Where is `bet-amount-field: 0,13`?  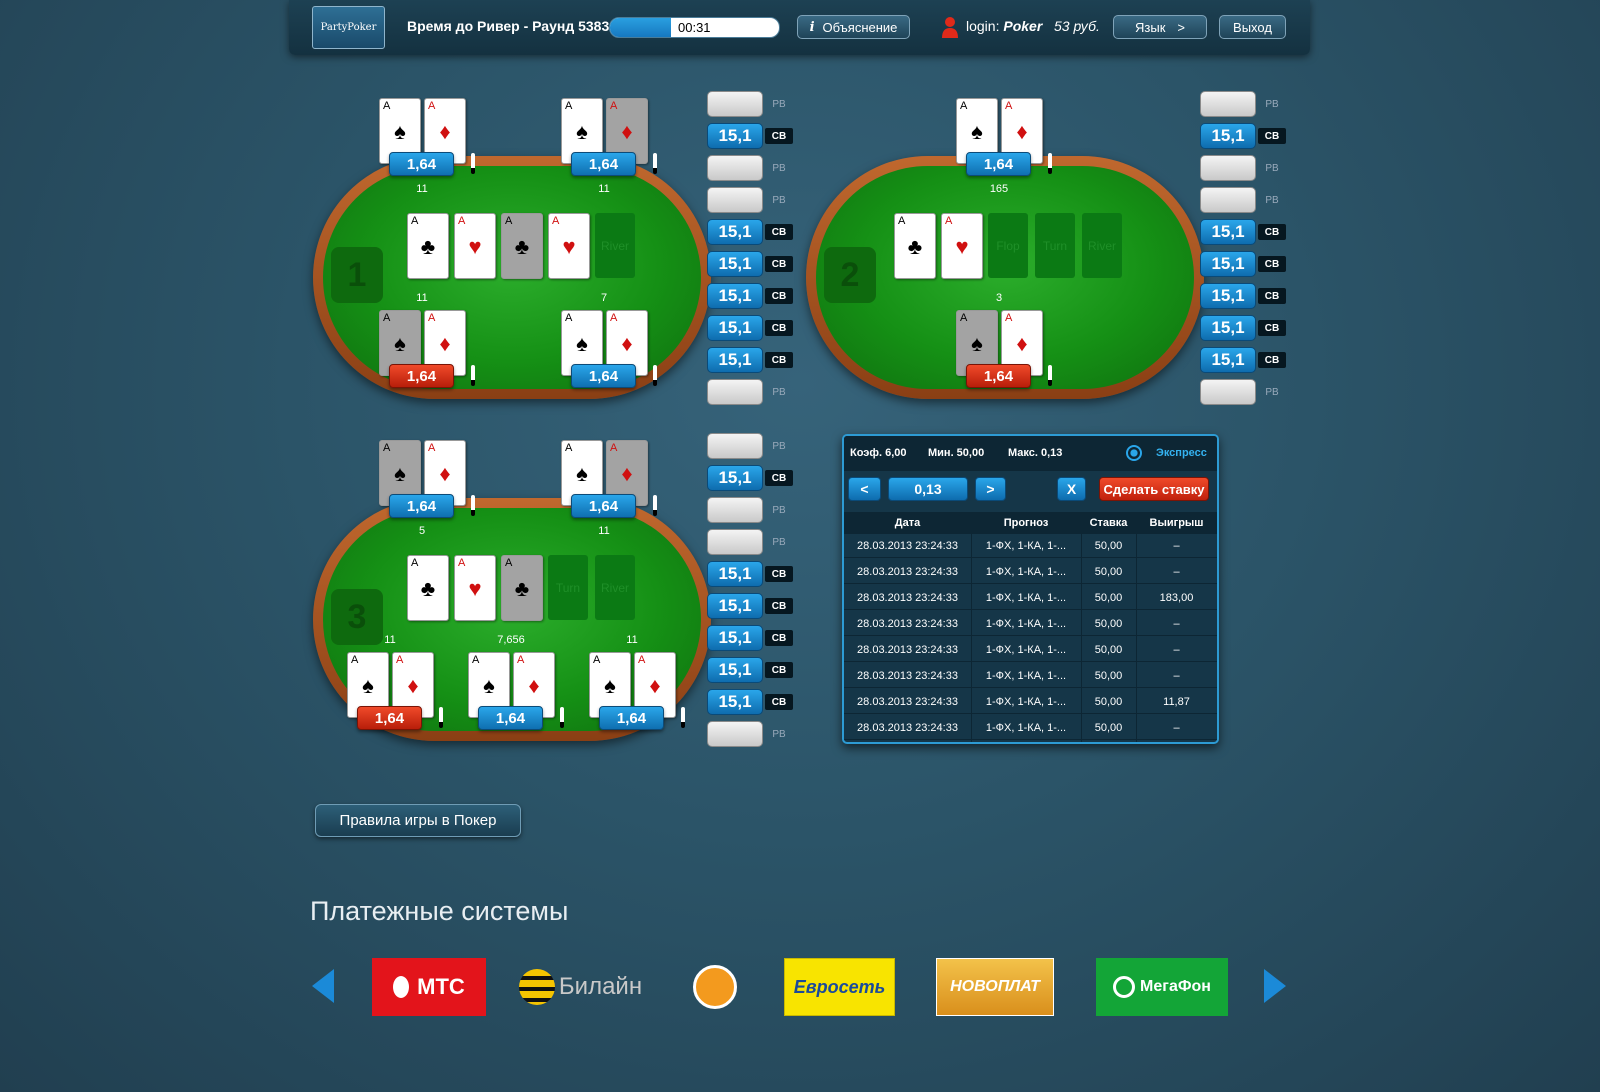 bet-amount-field: 0,13 is located at coordinates (928, 489).